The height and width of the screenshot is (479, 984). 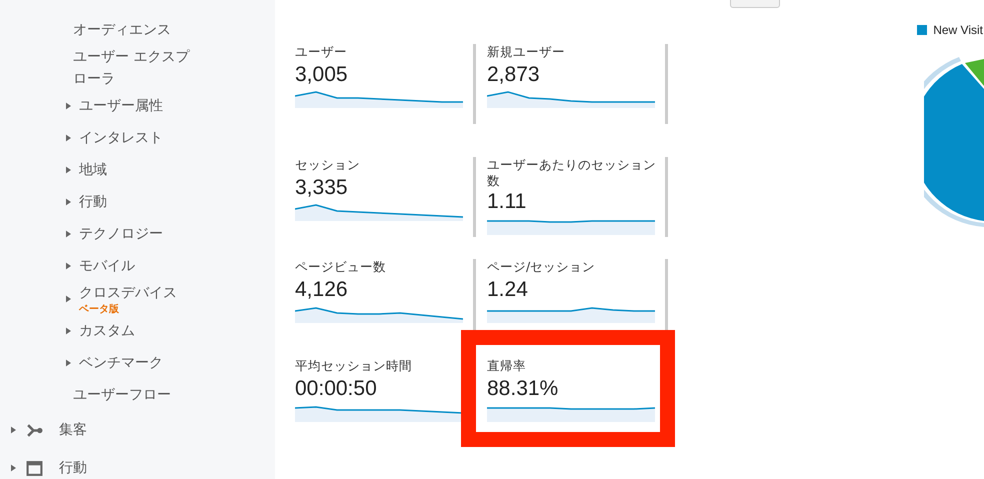 I want to click on sidebar-section: 集客, so click(x=73, y=430).